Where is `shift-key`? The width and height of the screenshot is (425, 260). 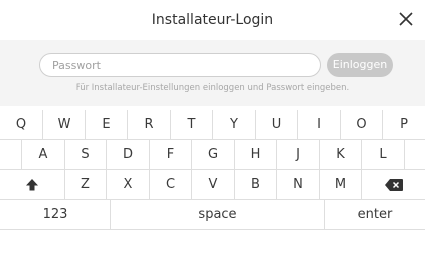 shift-key is located at coordinates (32, 185).